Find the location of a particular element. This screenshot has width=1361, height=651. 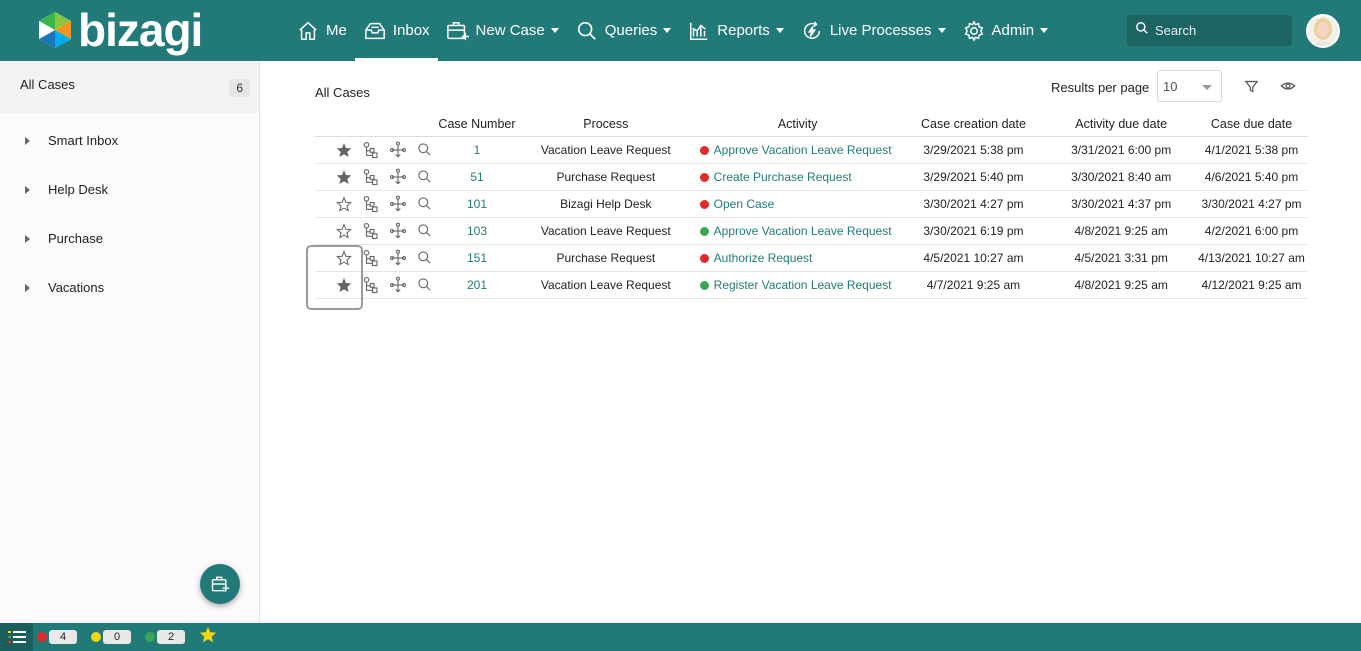

sidebar-item-help-desk: Help Desk is located at coordinates (129, 189).